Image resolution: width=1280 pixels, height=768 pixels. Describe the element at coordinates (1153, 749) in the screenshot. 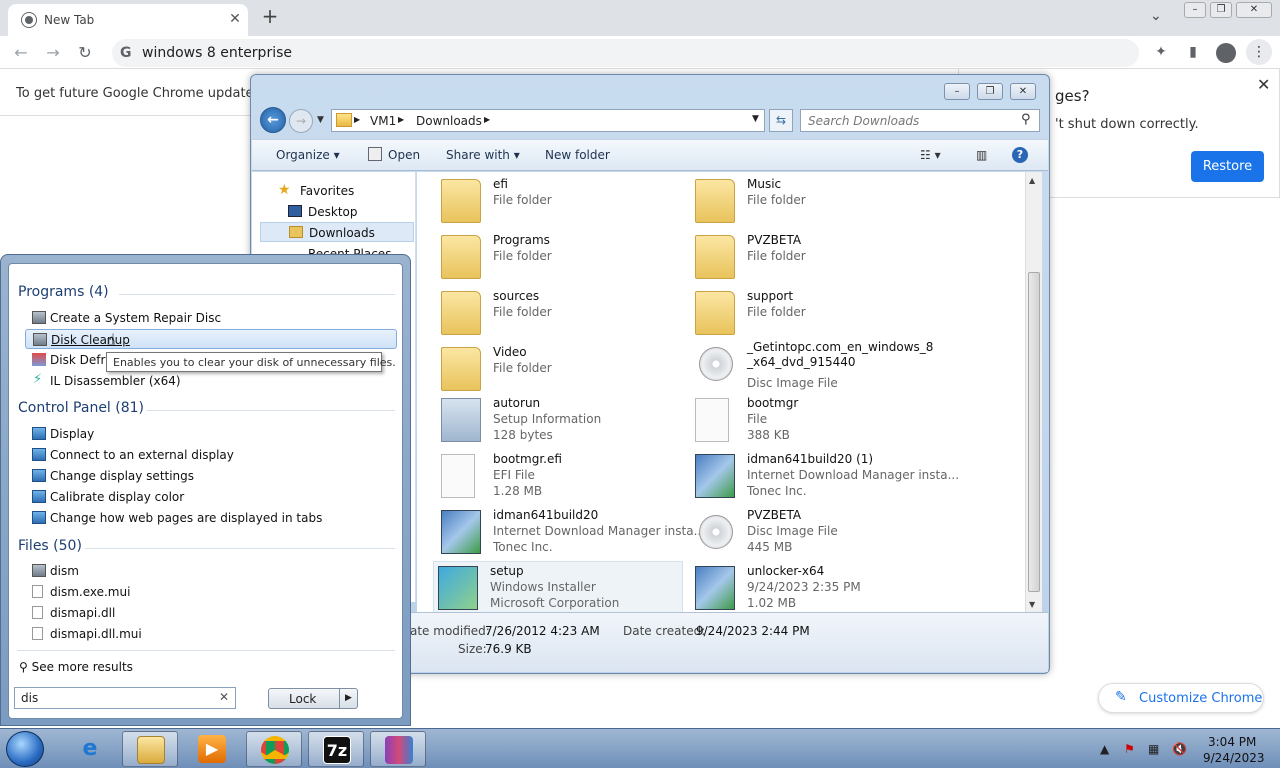

I see `network-icon: ▦` at that location.